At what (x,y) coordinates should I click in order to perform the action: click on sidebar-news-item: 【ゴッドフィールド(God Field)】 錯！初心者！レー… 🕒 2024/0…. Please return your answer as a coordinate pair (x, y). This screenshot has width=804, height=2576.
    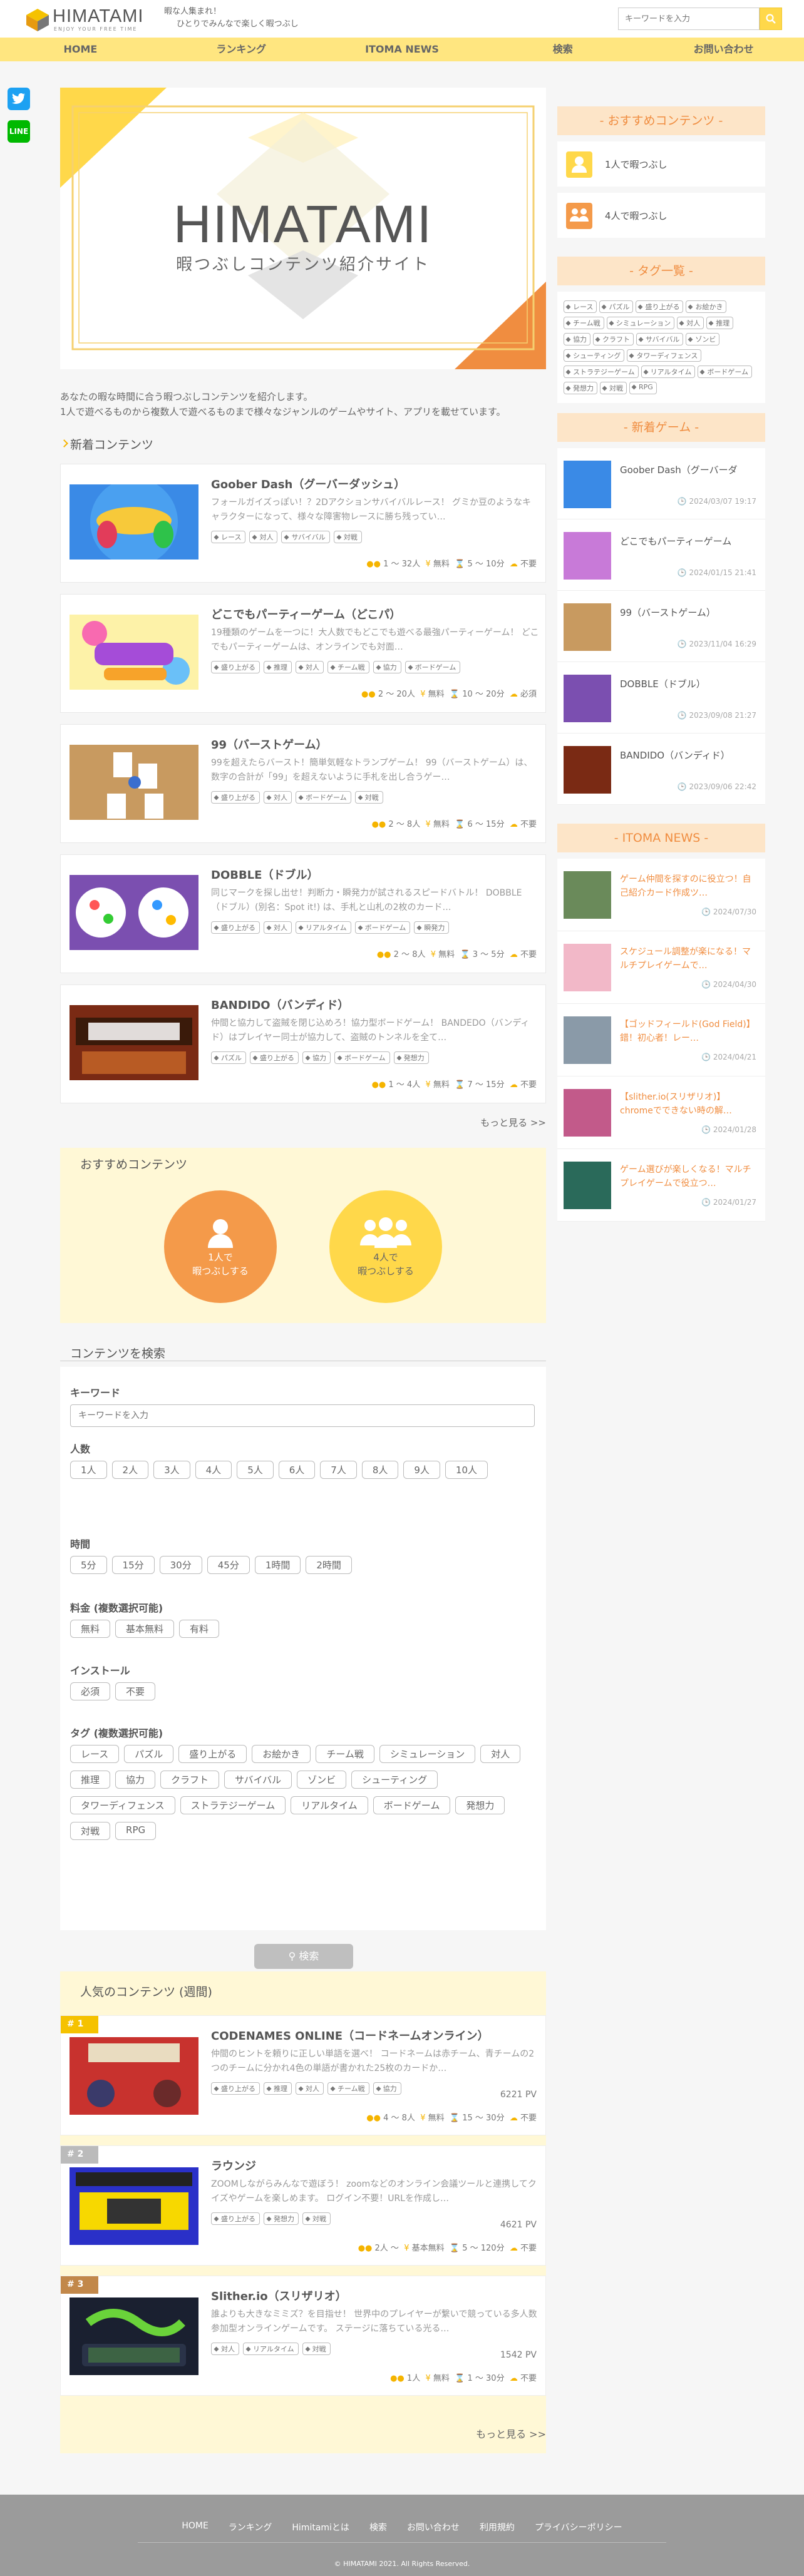
    Looking at the image, I should click on (661, 1040).